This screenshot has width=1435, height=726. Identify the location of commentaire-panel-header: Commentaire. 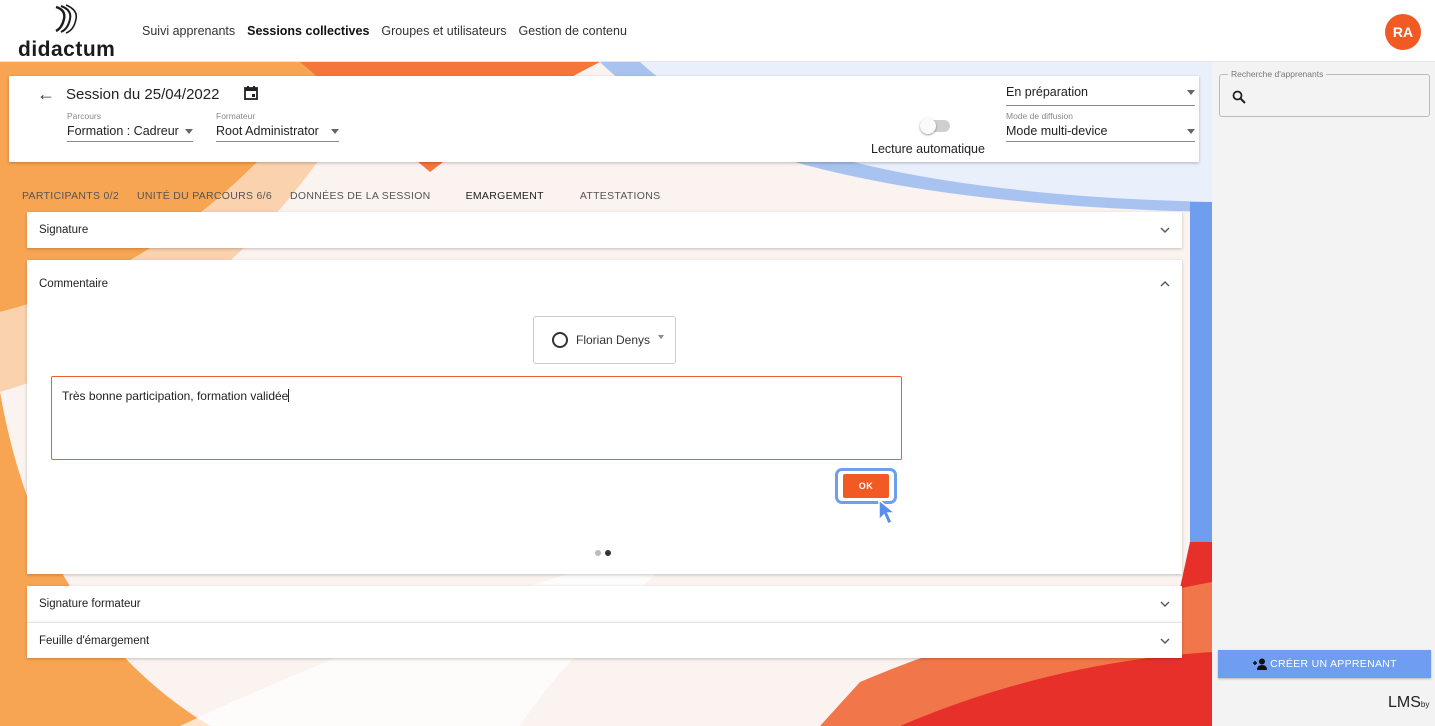
(604, 284).